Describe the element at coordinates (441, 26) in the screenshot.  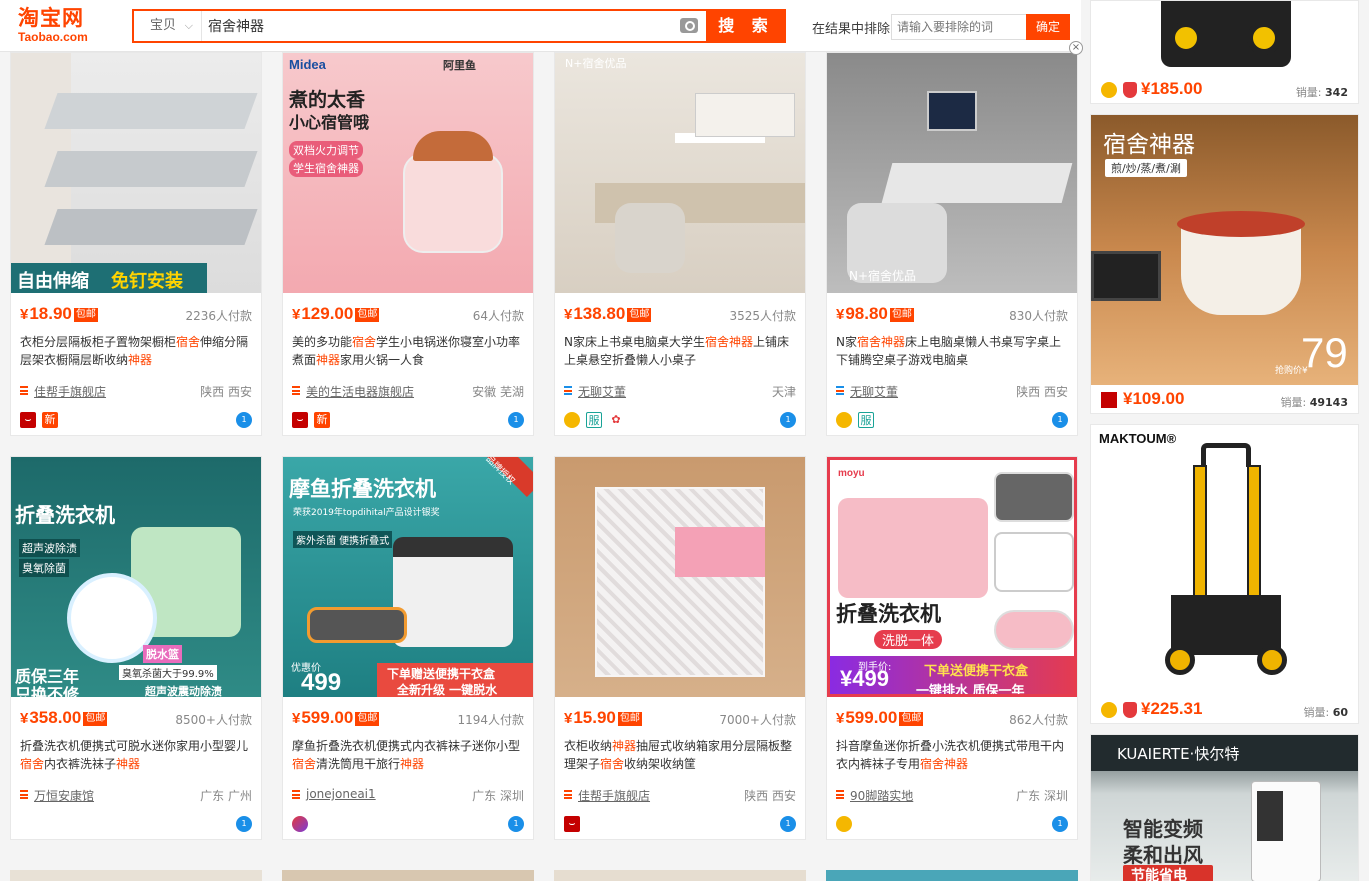
I see `search-input` at that location.